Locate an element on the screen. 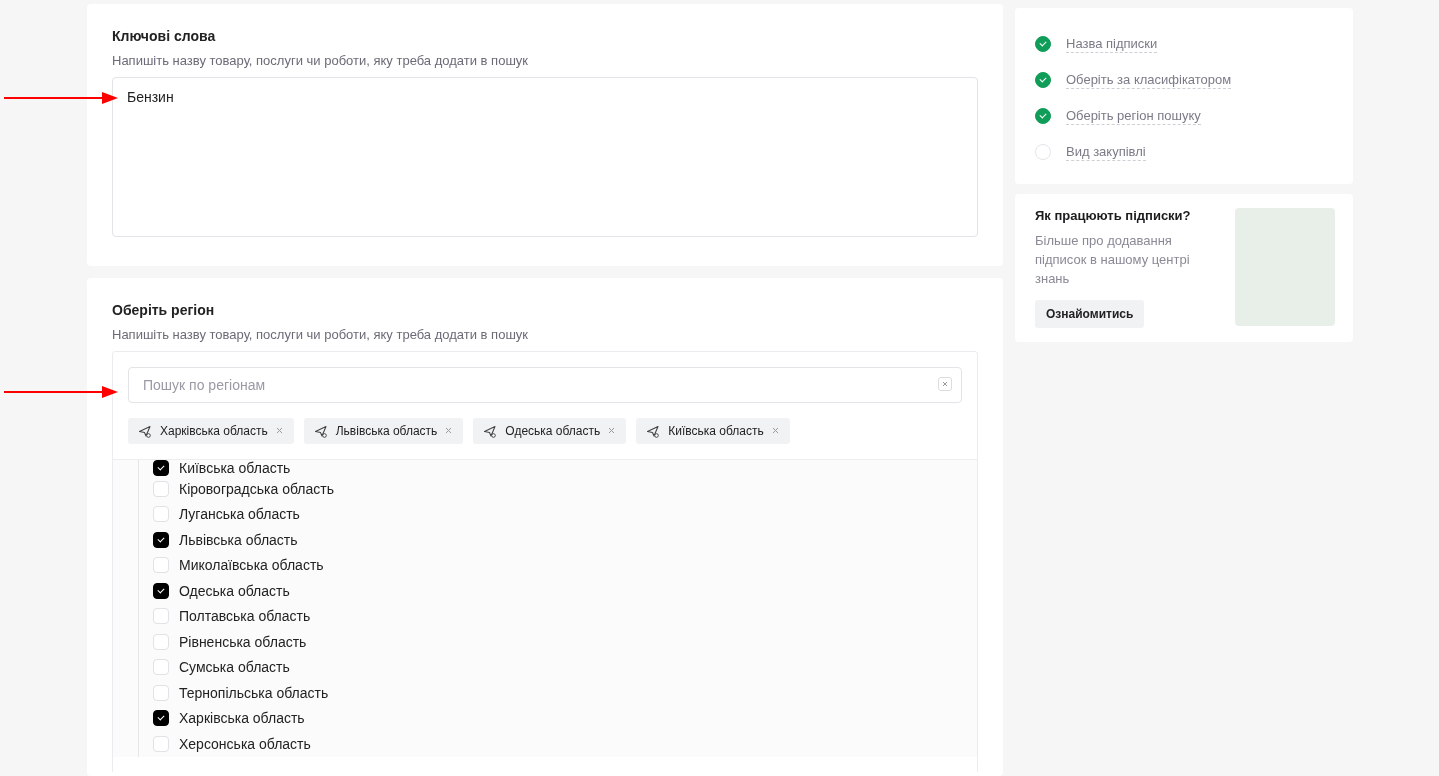 The width and height of the screenshot is (1439, 776). chip-label: Київська область is located at coordinates (716, 431).